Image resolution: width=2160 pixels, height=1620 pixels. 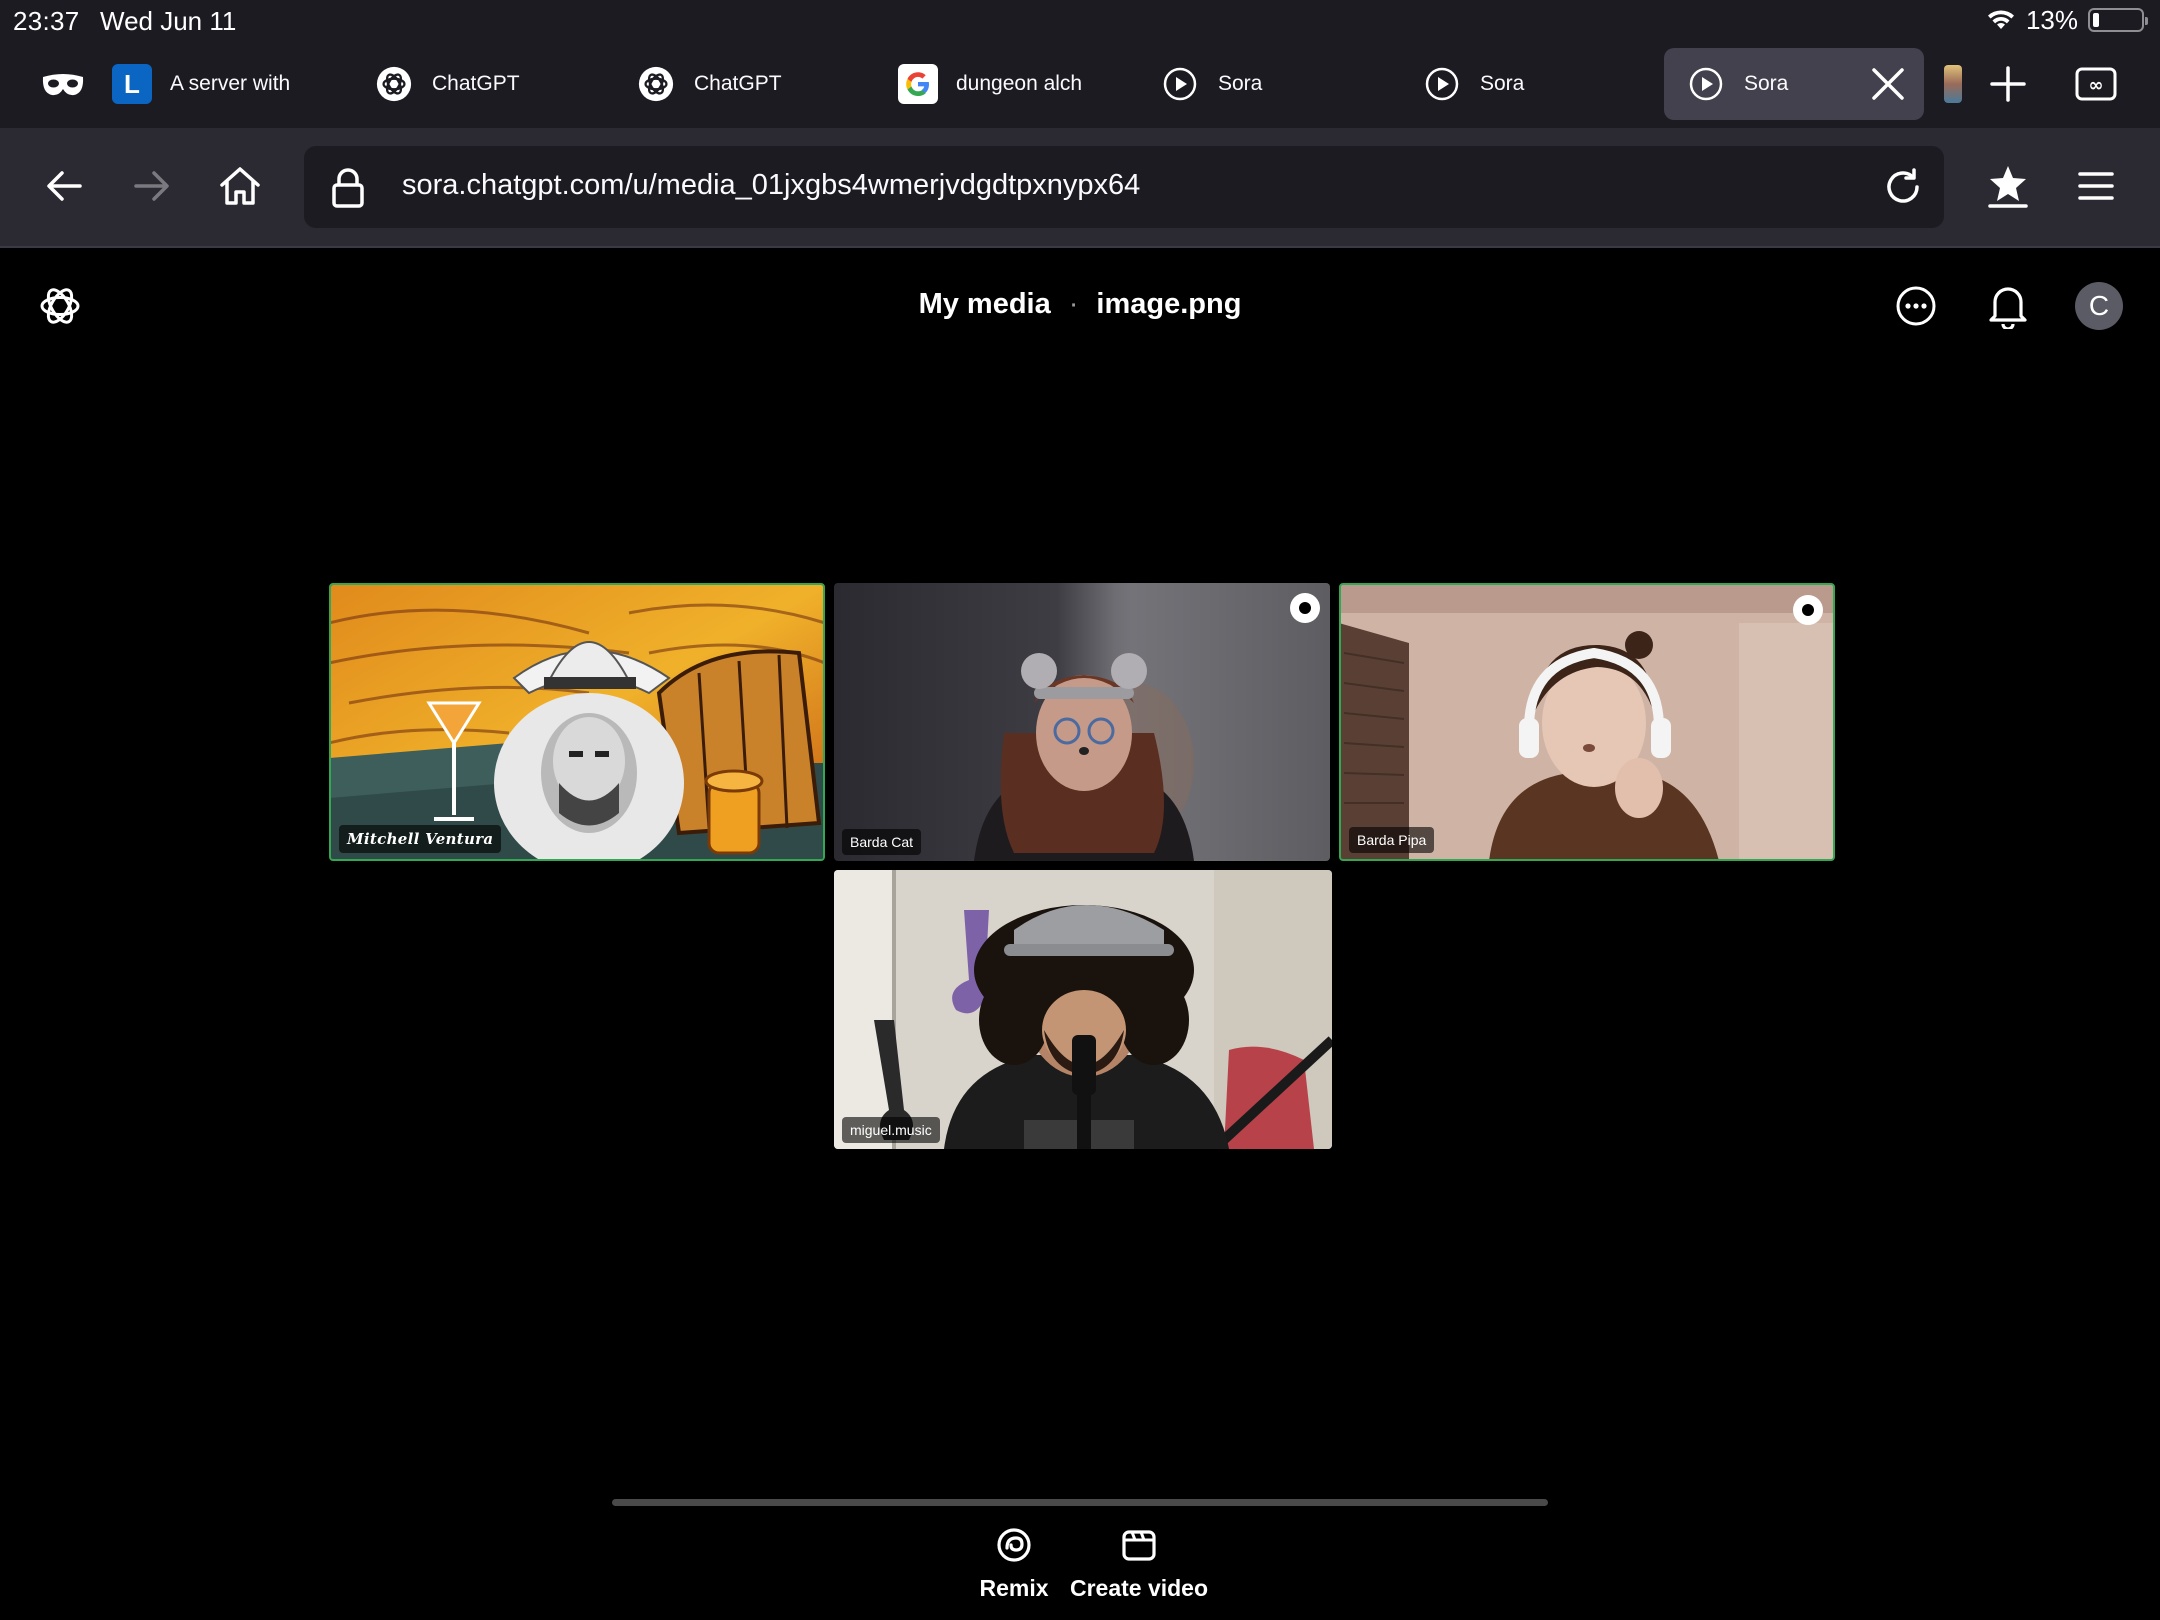 I want to click on private-mask-icon, so click(x=63, y=85).